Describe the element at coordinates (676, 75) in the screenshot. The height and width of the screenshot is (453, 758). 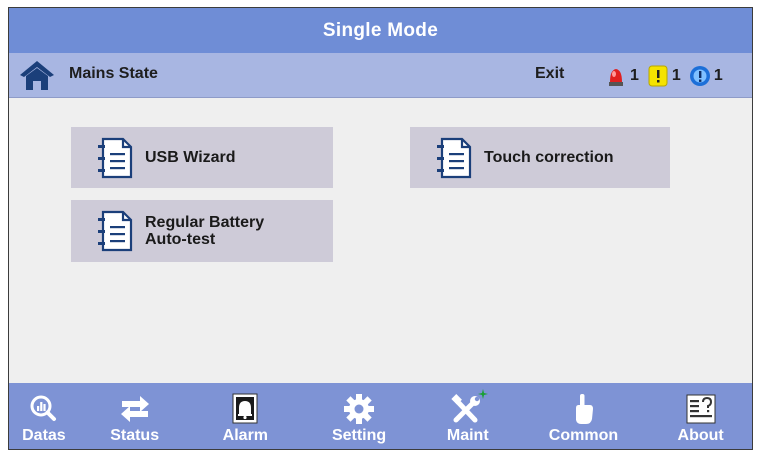
I see `alarm-count-yellow: 1` at that location.